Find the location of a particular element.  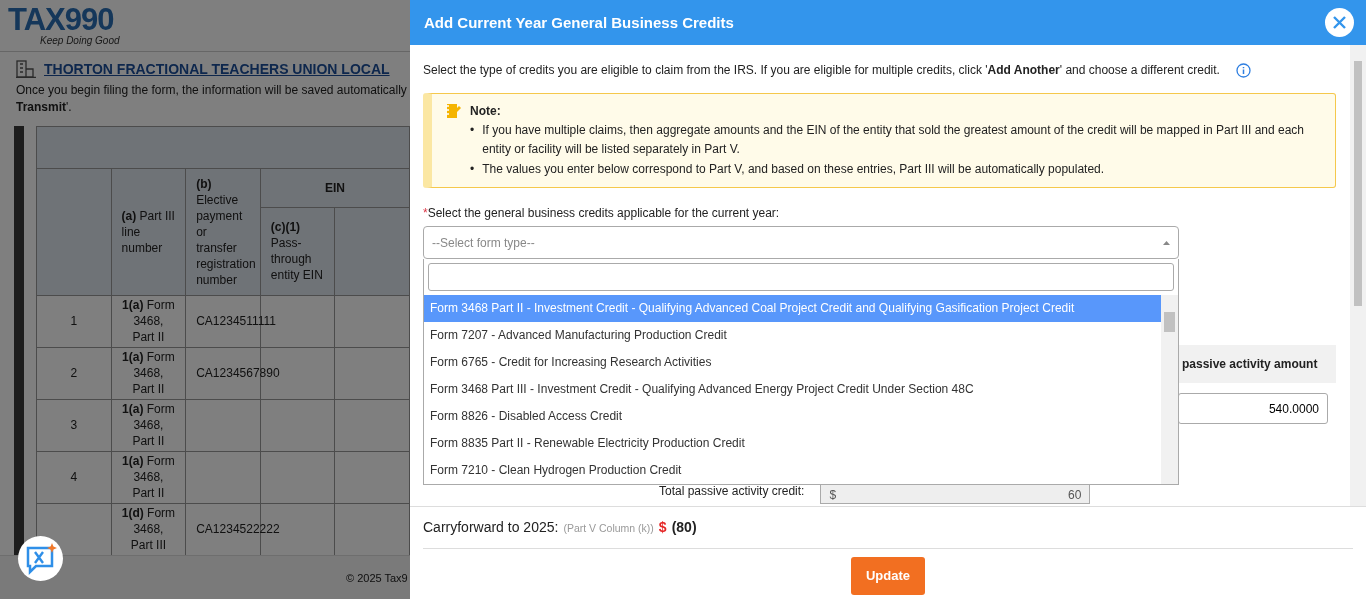

intro-text: Transmit'. is located at coordinates (44, 107).